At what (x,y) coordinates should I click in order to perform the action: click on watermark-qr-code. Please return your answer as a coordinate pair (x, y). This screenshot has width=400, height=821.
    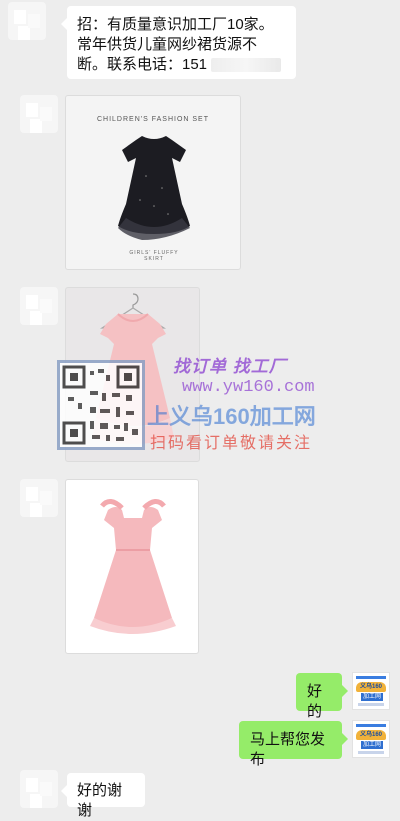
    Looking at the image, I should click on (101, 405).